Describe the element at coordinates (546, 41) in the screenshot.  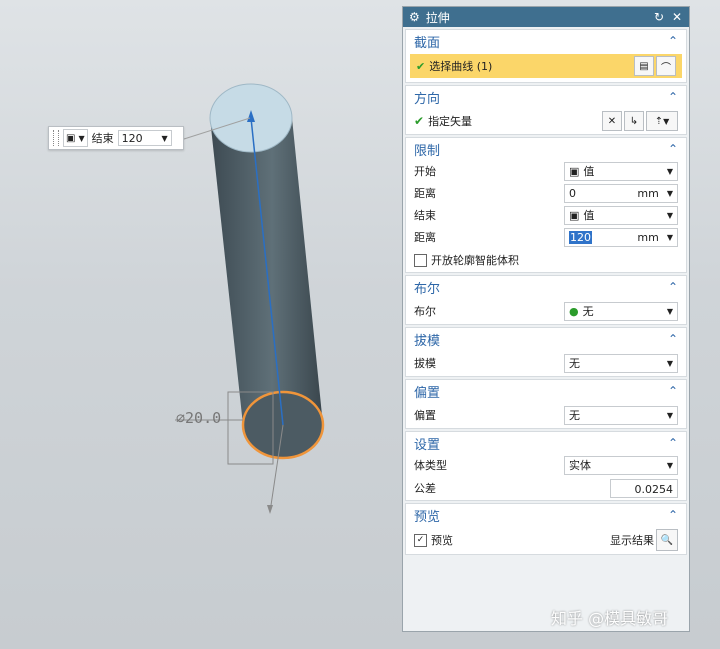
I see `section-header: 截面 ⌃` at that location.